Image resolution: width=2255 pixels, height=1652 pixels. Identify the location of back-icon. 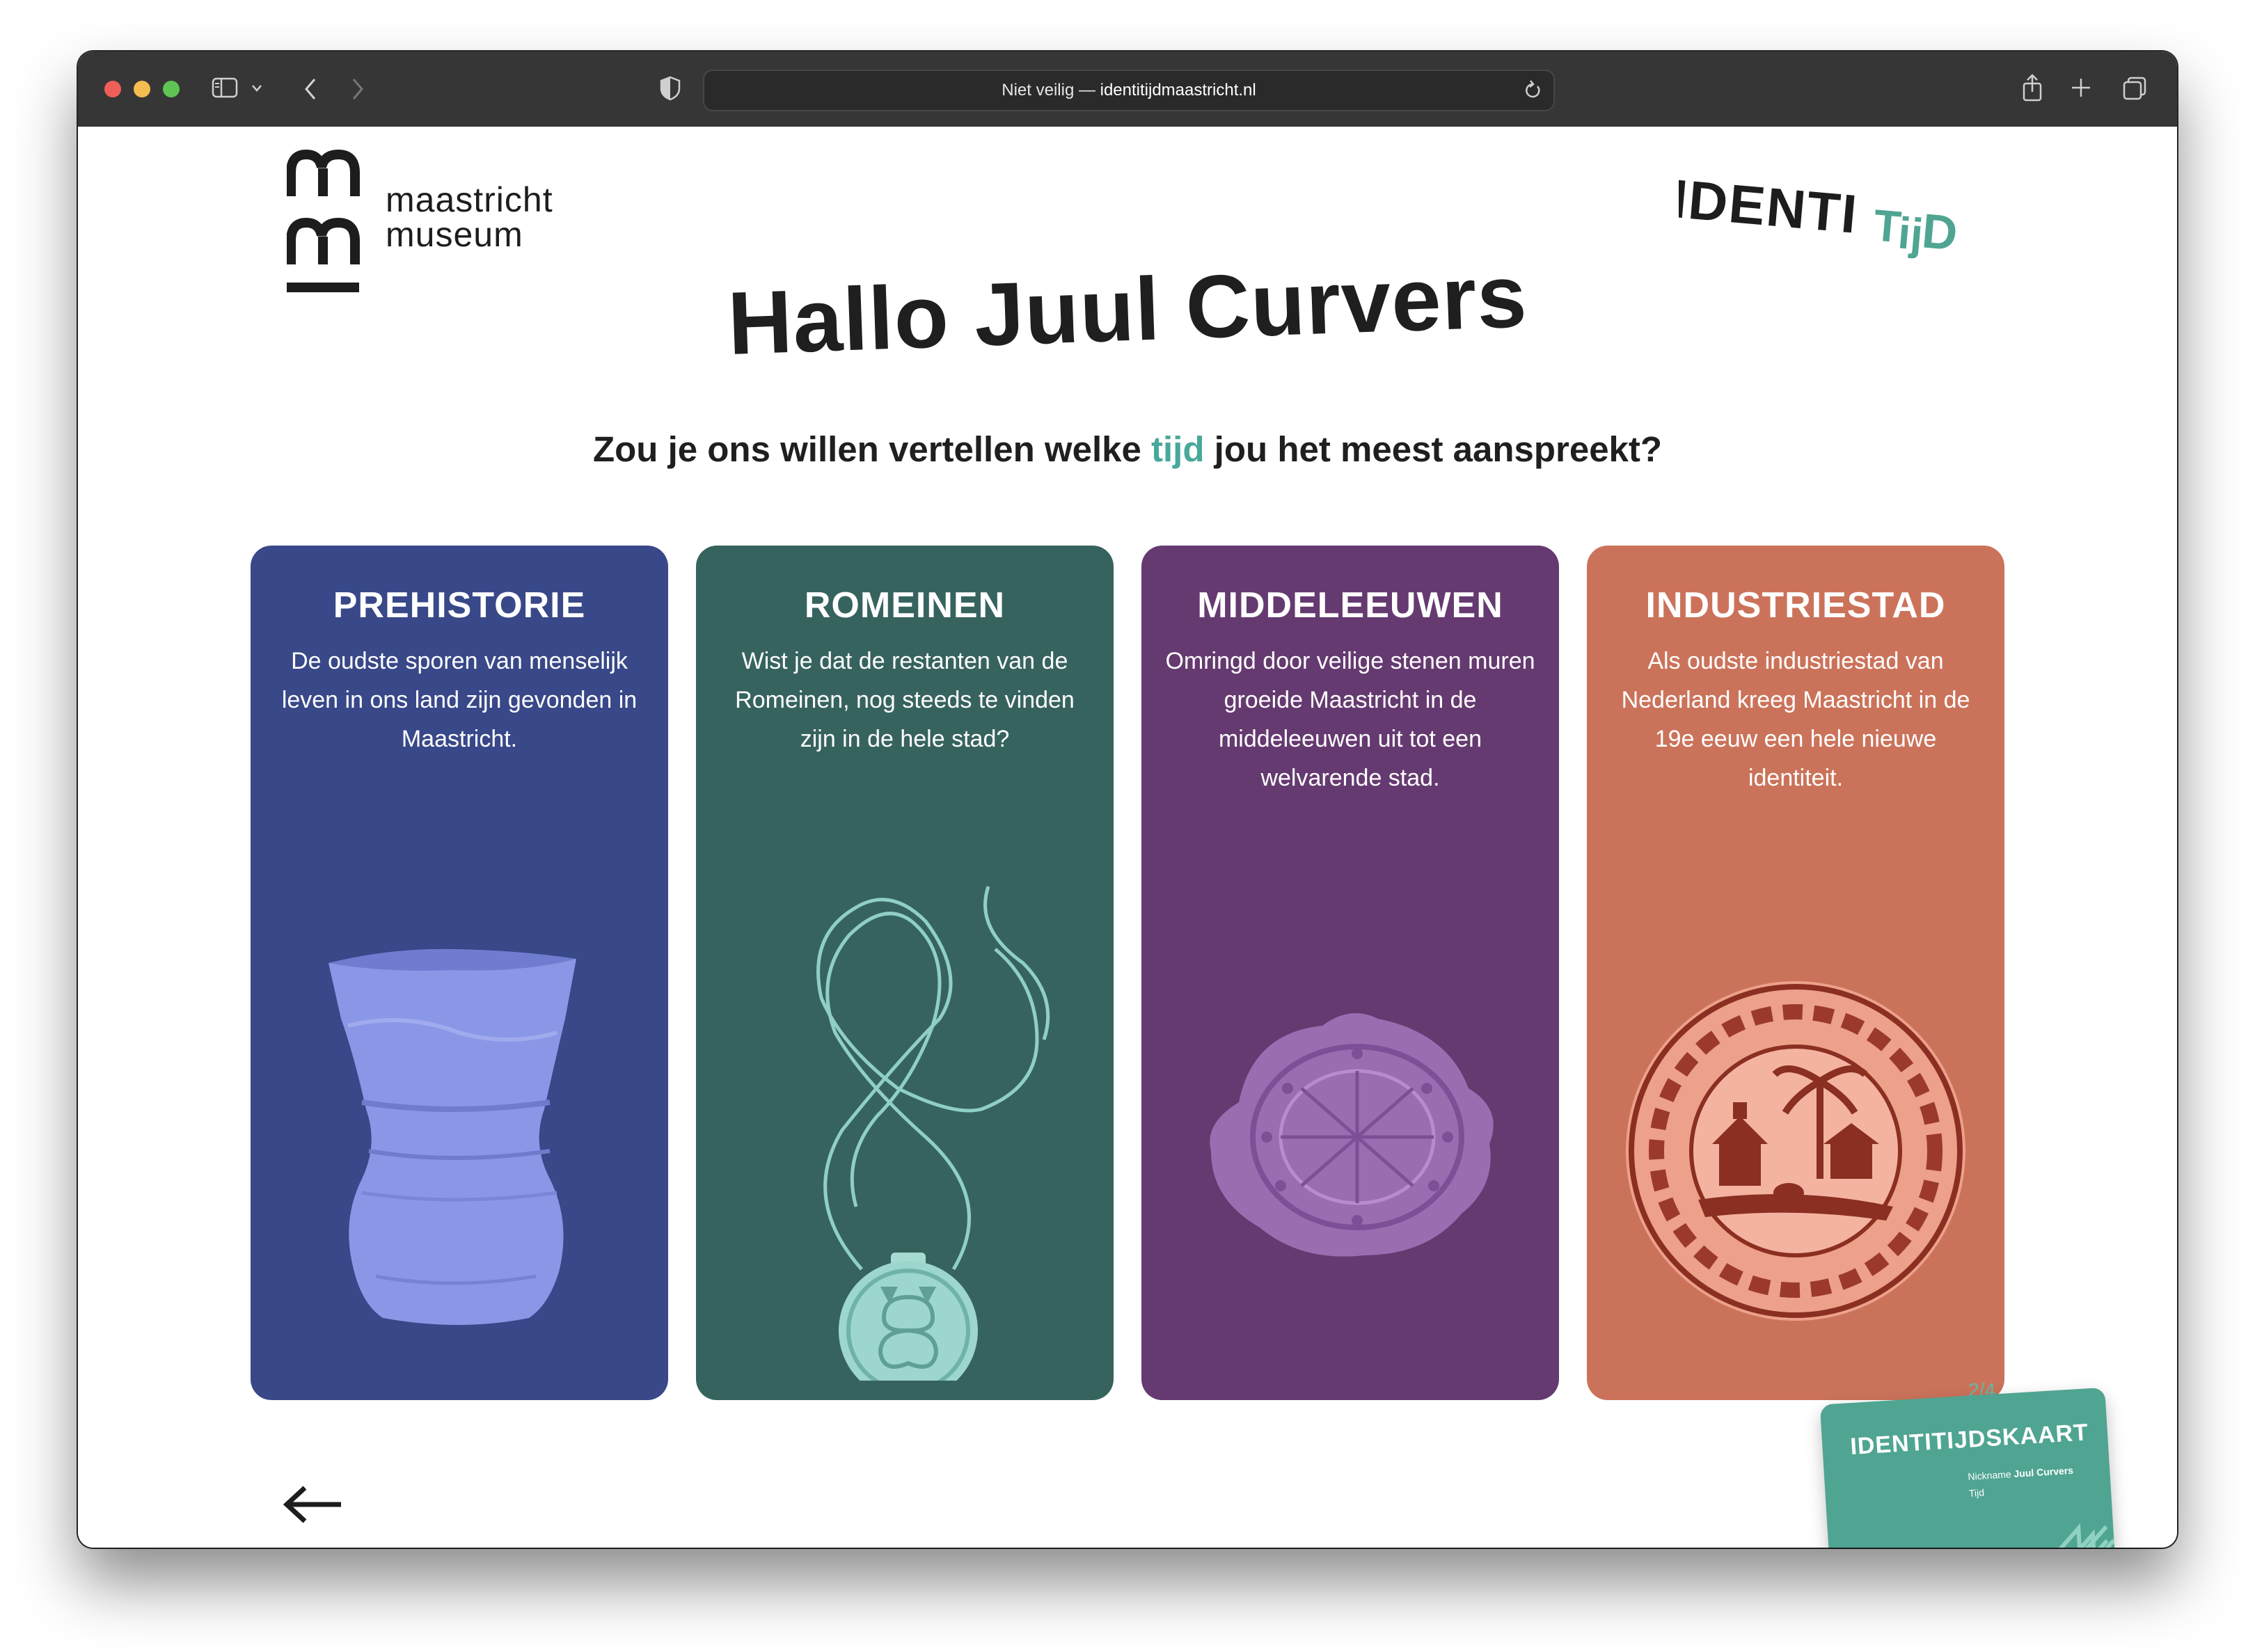
(310, 89).